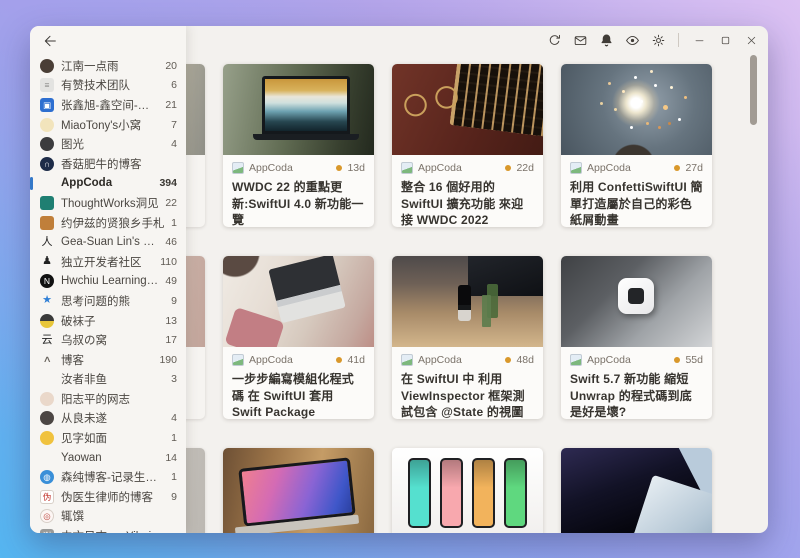 Image resolution: width=800 pixels, height=558 pixels. Describe the element at coordinates (108, 301) in the screenshot. I see `sidebar-item: ★ 思考问题的熊 9` at that location.